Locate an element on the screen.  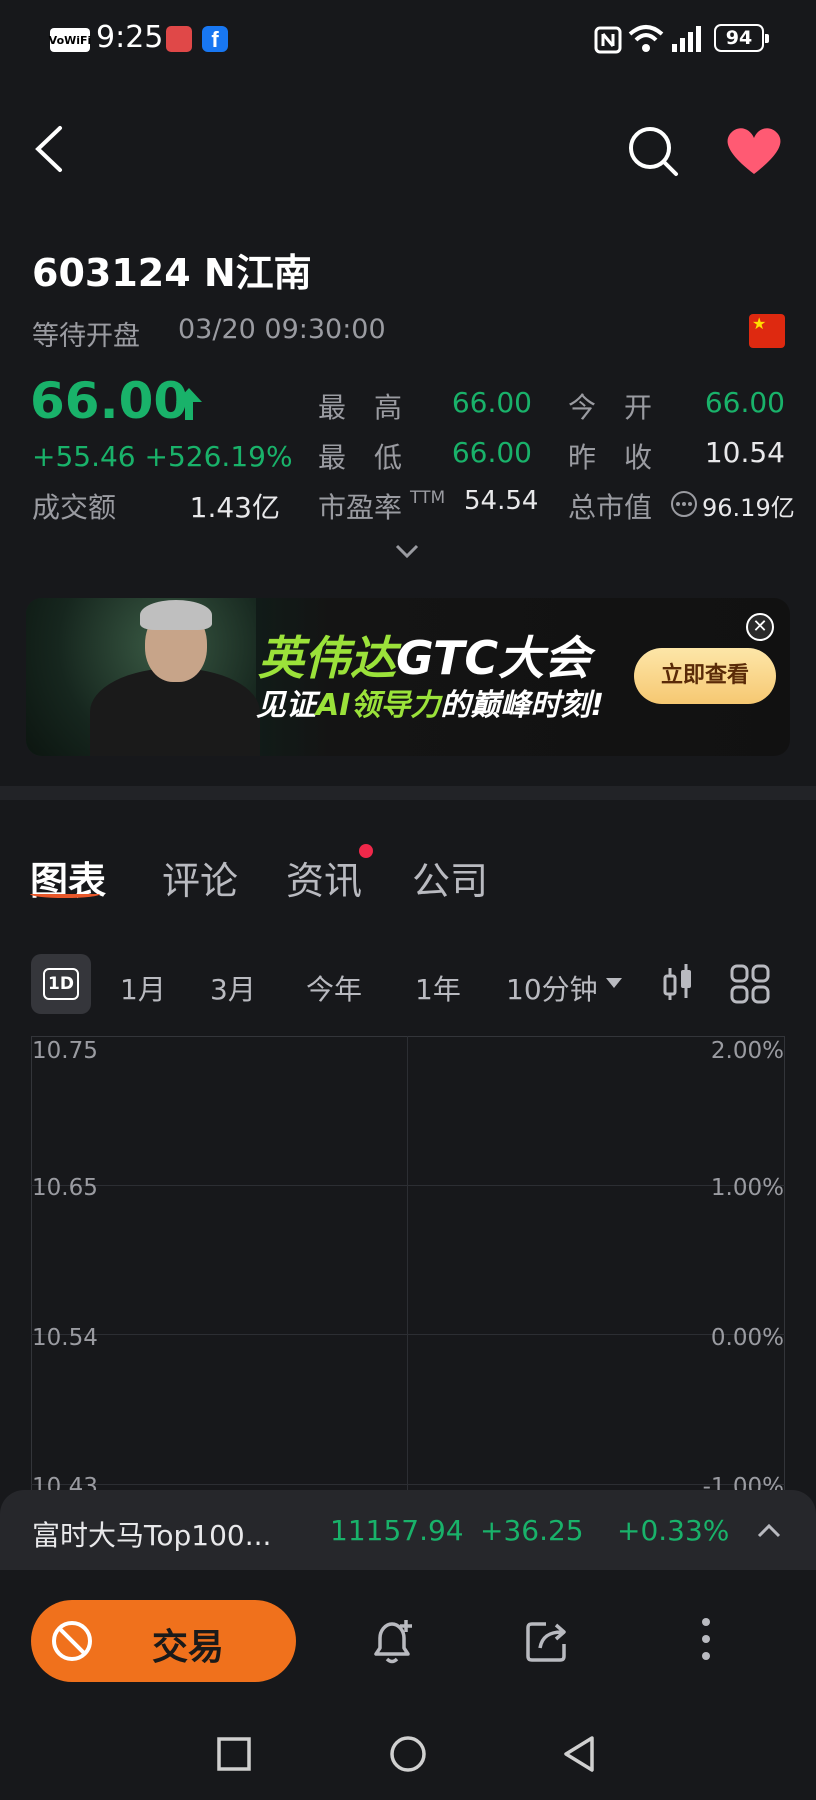
tab-company: 公司 is located at coordinates (450, 877).